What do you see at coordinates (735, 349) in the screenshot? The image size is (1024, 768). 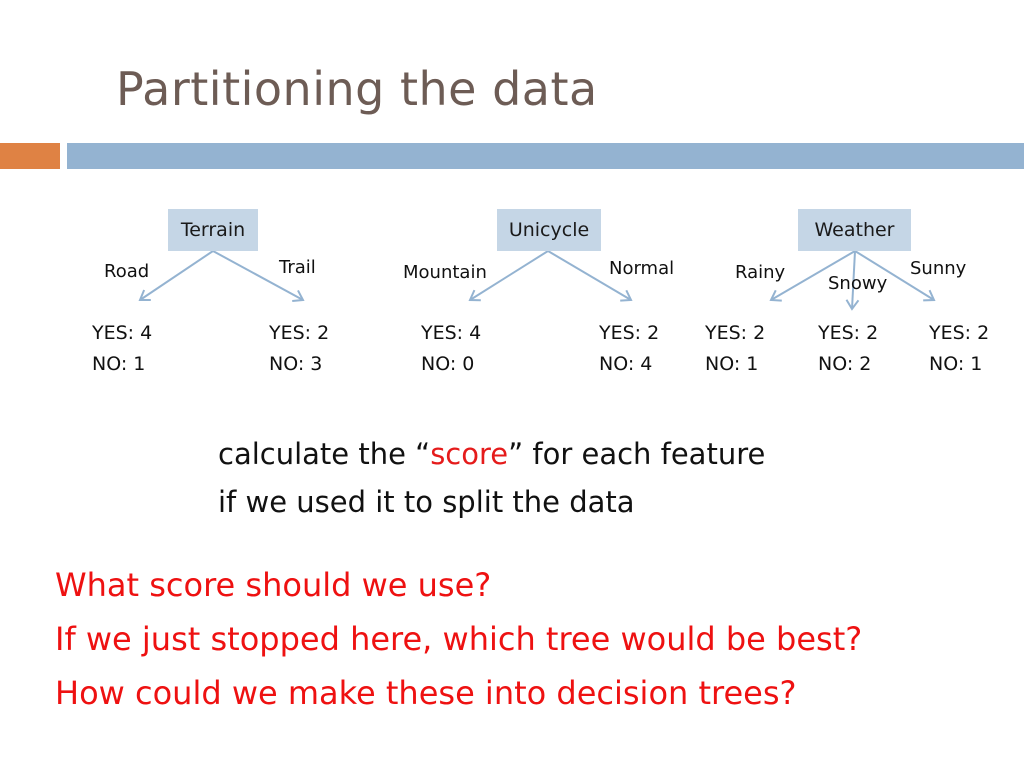 I see `leaf-counts-rainy: YES: 2 NO: 1` at bounding box center [735, 349].